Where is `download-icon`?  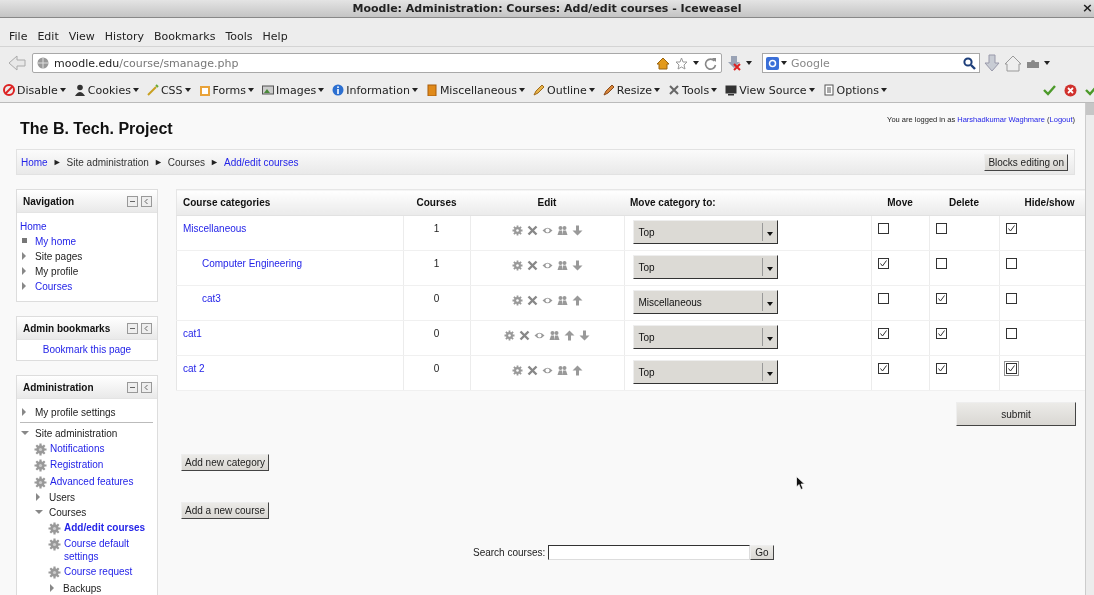 download-icon is located at coordinates (992, 63).